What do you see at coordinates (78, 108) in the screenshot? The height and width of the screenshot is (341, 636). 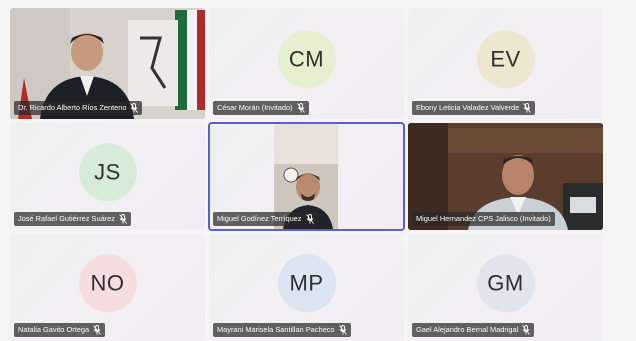 I see `participant-name-label: Dr. Ricardo Alberto Ríos Zenteno` at bounding box center [78, 108].